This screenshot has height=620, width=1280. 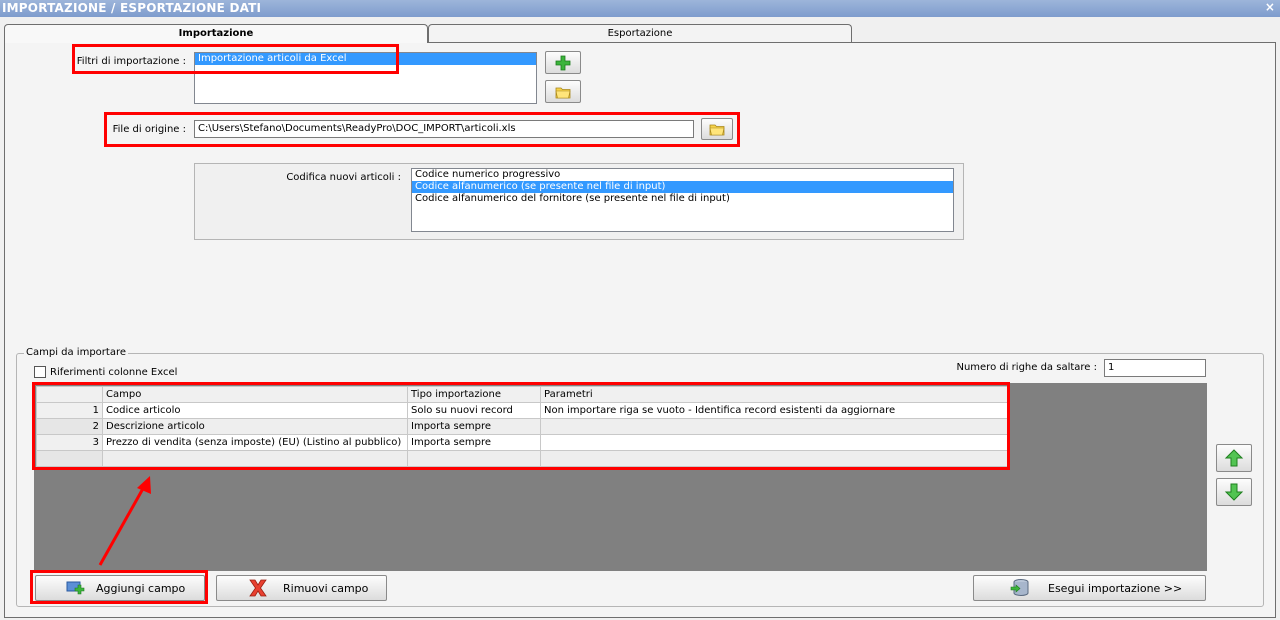 I want to click on plus-icon, so click(x=563, y=62).